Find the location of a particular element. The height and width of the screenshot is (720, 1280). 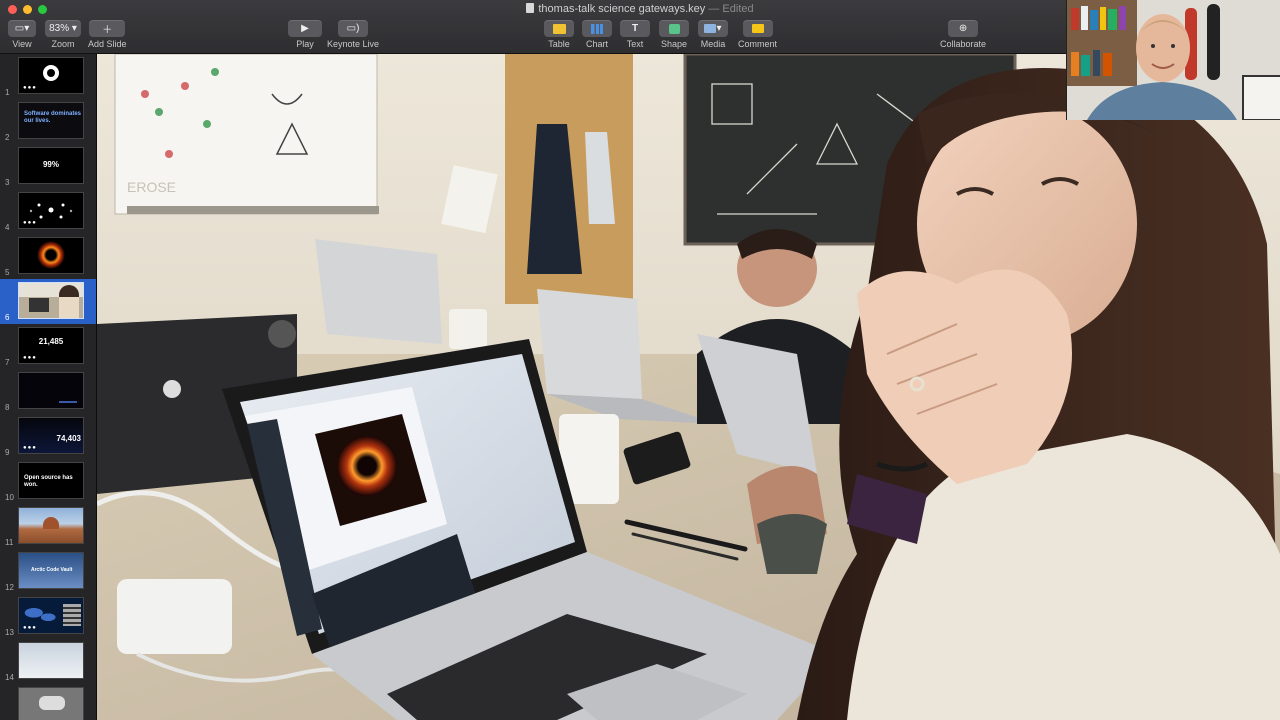

slide-thumbnail-10: Open source has won. 10 is located at coordinates (48, 481).